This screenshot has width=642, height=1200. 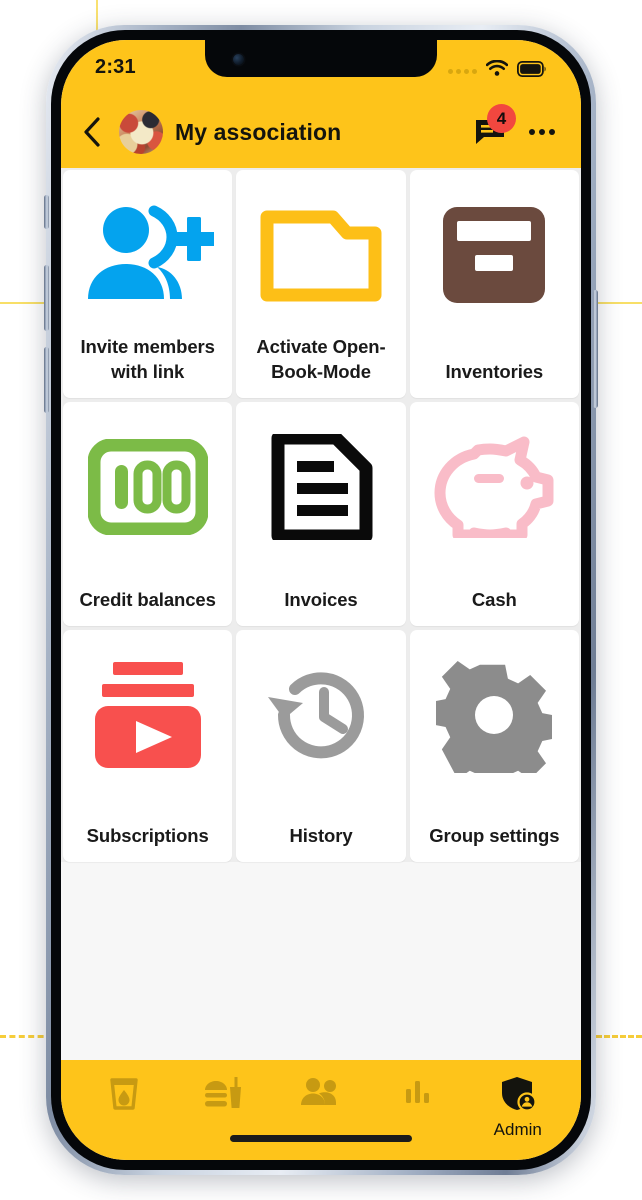 I want to click on bar-chart-icon, so click(x=419, y=1093).